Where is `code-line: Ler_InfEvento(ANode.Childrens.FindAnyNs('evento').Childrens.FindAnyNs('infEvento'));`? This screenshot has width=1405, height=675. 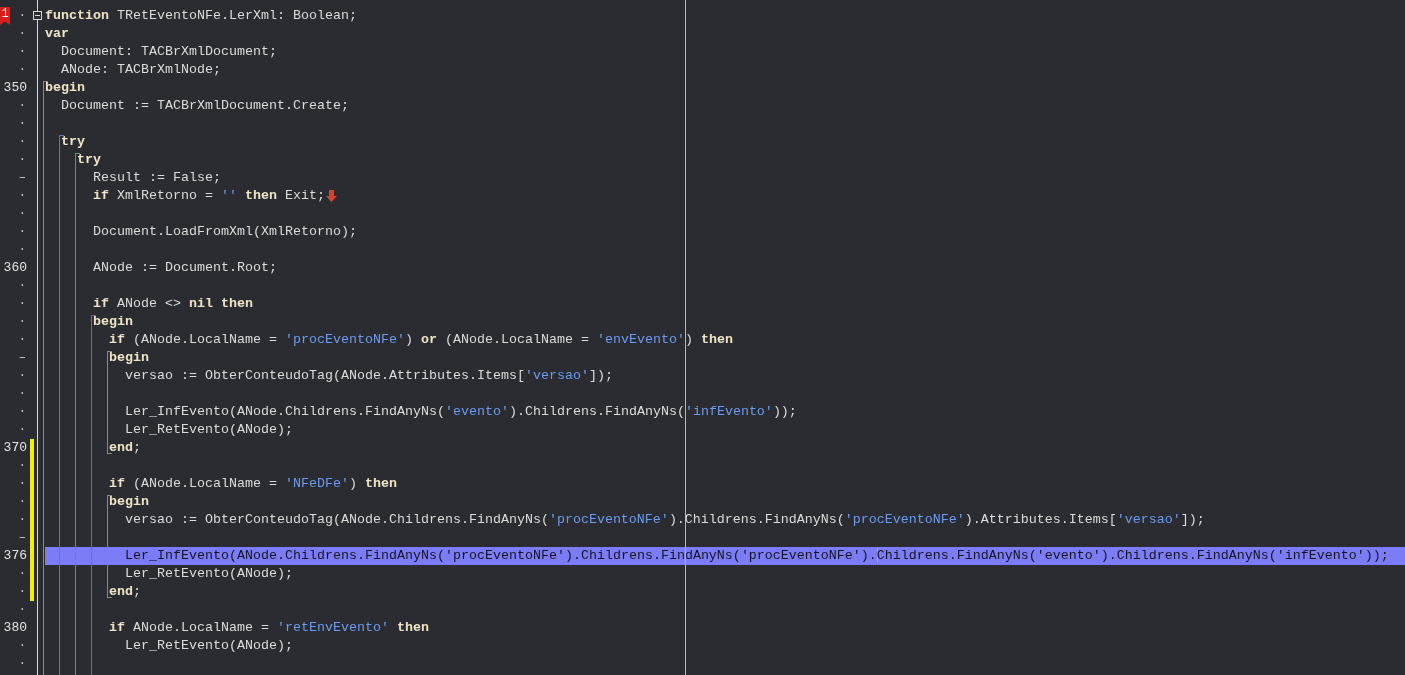 code-line: Ler_InfEvento(ANode.Childrens.FindAnyNs('evento').Childrens.FindAnyNs('infEvento')); is located at coordinates (460, 412).